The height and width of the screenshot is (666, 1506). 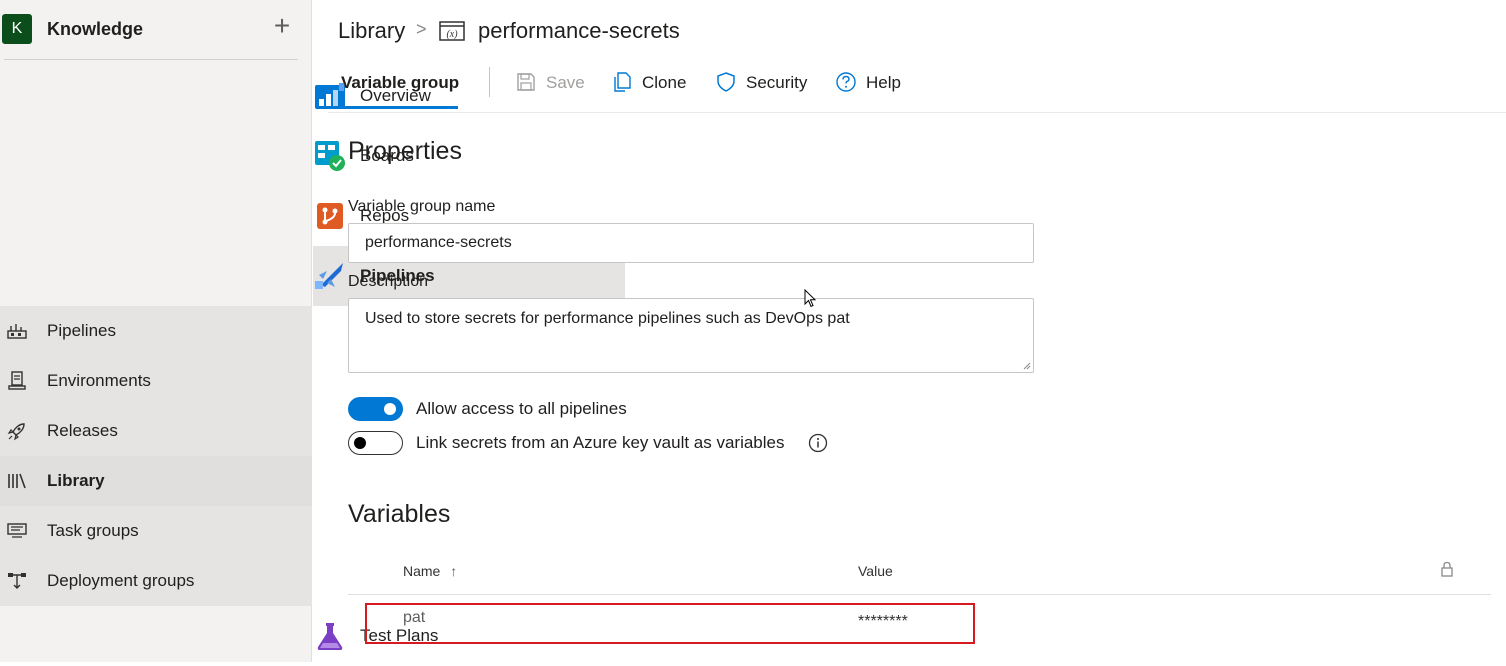 I want to click on nav-label: Task groups, so click(x=93, y=530).